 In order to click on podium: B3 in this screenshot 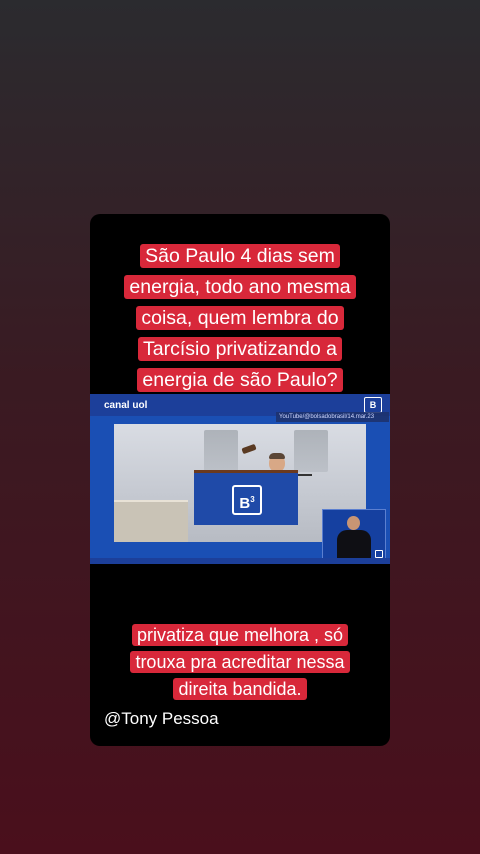, I will do `click(246, 497)`.